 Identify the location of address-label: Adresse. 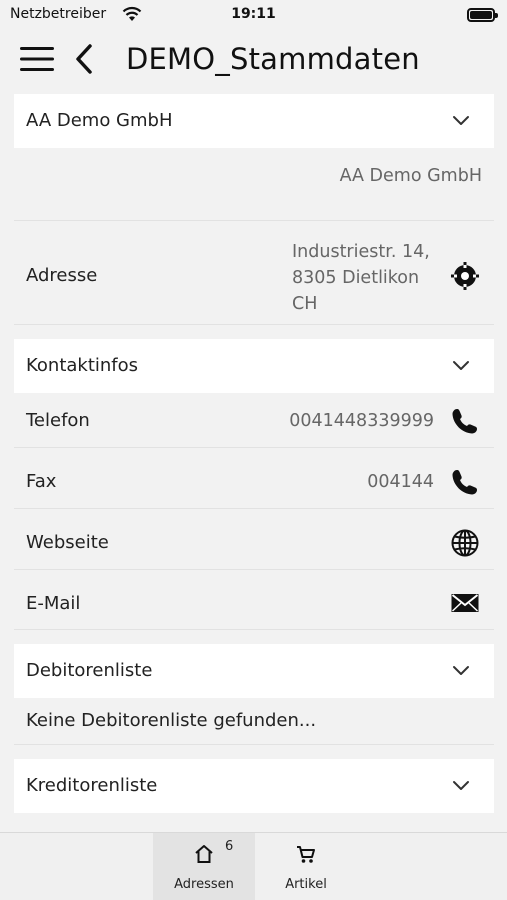
(62, 275).